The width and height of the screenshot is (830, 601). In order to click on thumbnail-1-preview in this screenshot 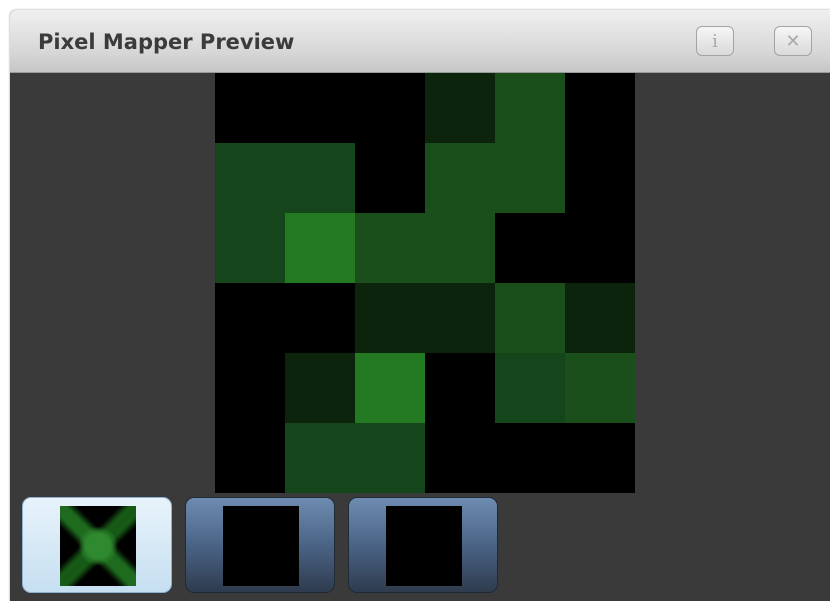, I will do `click(98, 546)`.